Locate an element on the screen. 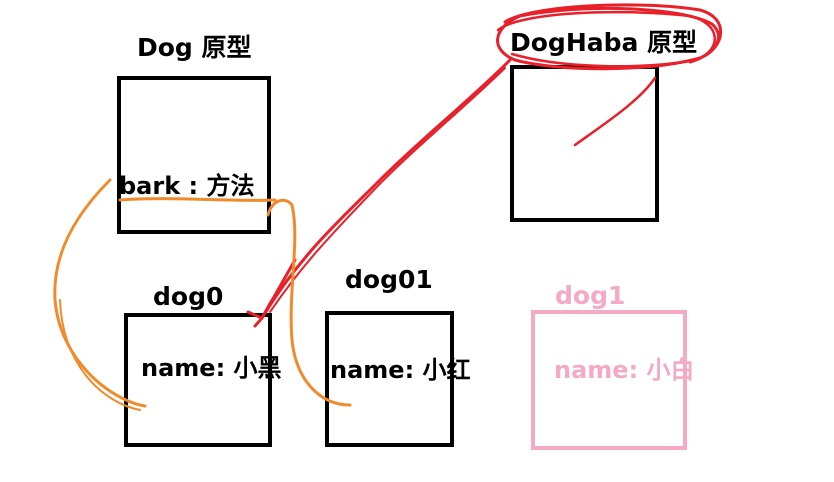 Image resolution: width=834 pixels, height=482 pixels. dog-prototype-title: Dog 原型 is located at coordinates (194, 47).